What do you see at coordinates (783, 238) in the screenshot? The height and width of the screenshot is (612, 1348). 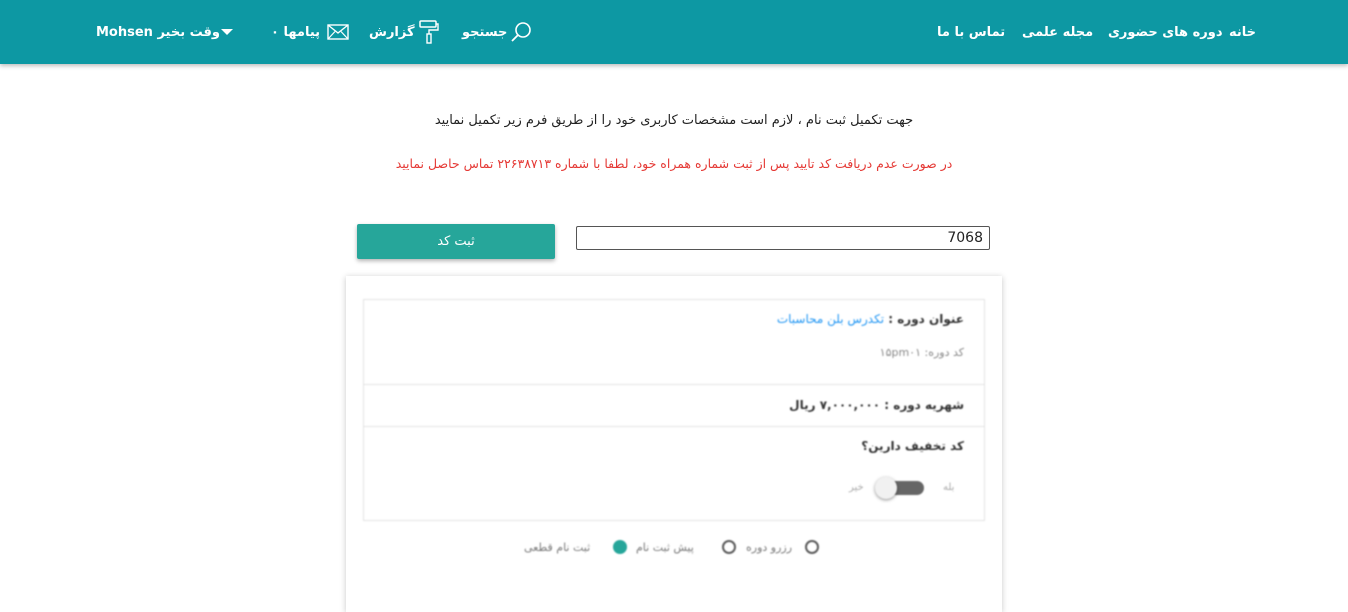 I see `verification-code-input` at bounding box center [783, 238].